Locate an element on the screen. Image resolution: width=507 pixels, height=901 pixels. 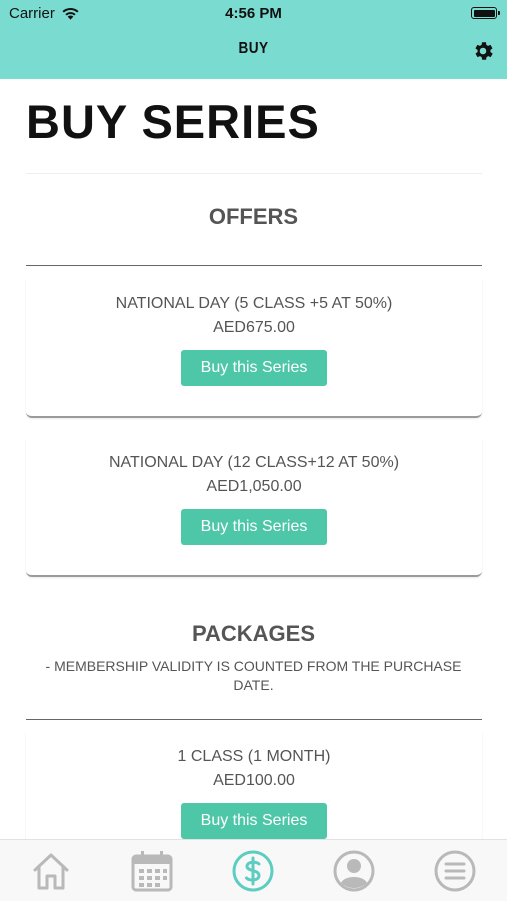
series-name: NATIONAL DAY (12 CLASS+12 AT 50%) is located at coordinates (254, 462).